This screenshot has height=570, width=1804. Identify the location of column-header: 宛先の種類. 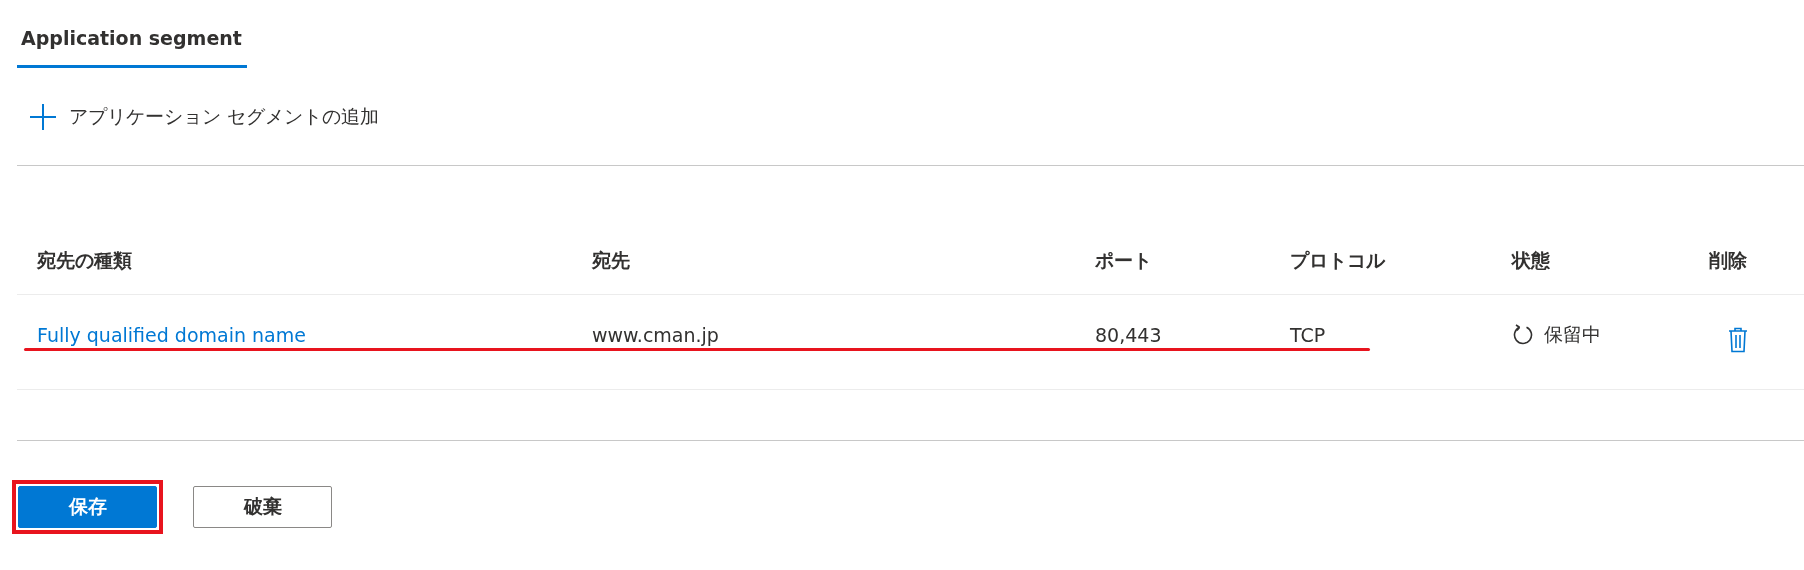
(294, 258).